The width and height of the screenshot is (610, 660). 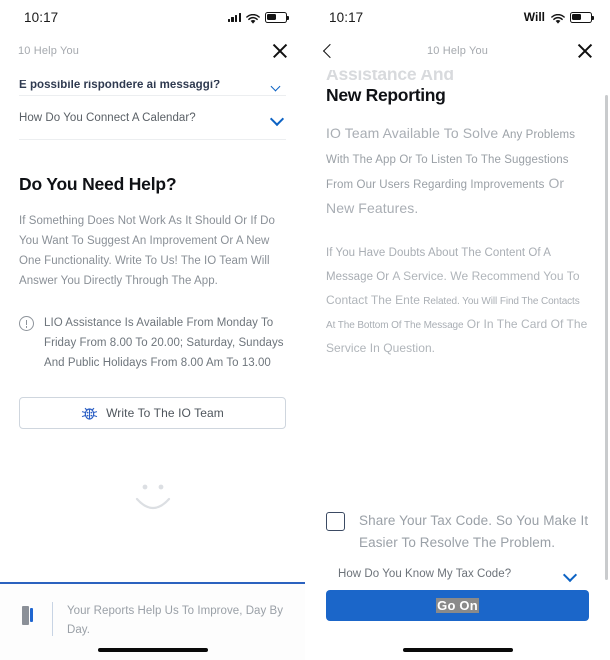 I want to click on share-tax-code-checkbox, so click(x=335, y=521).